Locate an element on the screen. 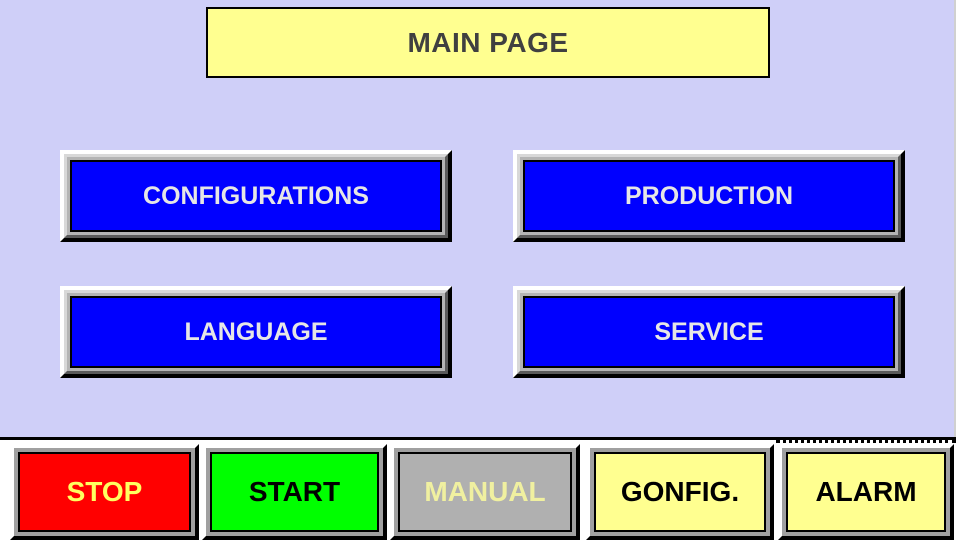 This screenshot has width=956, height=546. config-label: GONFIG. is located at coordinates (680, 492).